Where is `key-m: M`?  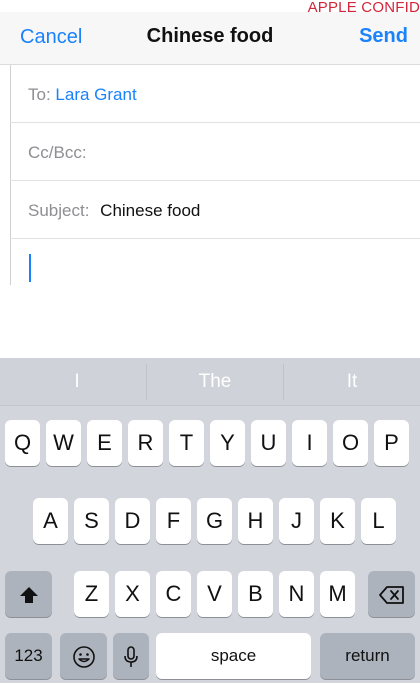
key-m: M is located at coordinates (337, 594).